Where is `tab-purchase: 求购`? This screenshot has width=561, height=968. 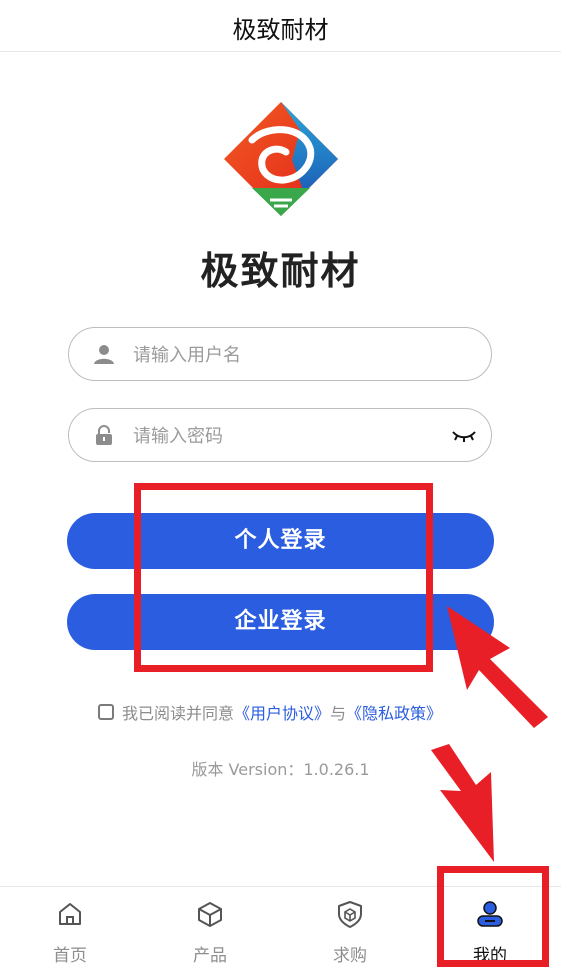 tab-purchase: 求购 is located at coordinates (350, 927).